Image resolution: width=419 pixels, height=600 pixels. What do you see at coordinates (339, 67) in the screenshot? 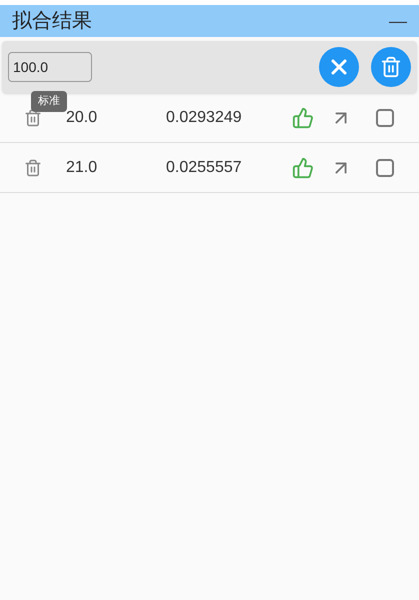
I see `close-button` at bounding box center [339, 67].